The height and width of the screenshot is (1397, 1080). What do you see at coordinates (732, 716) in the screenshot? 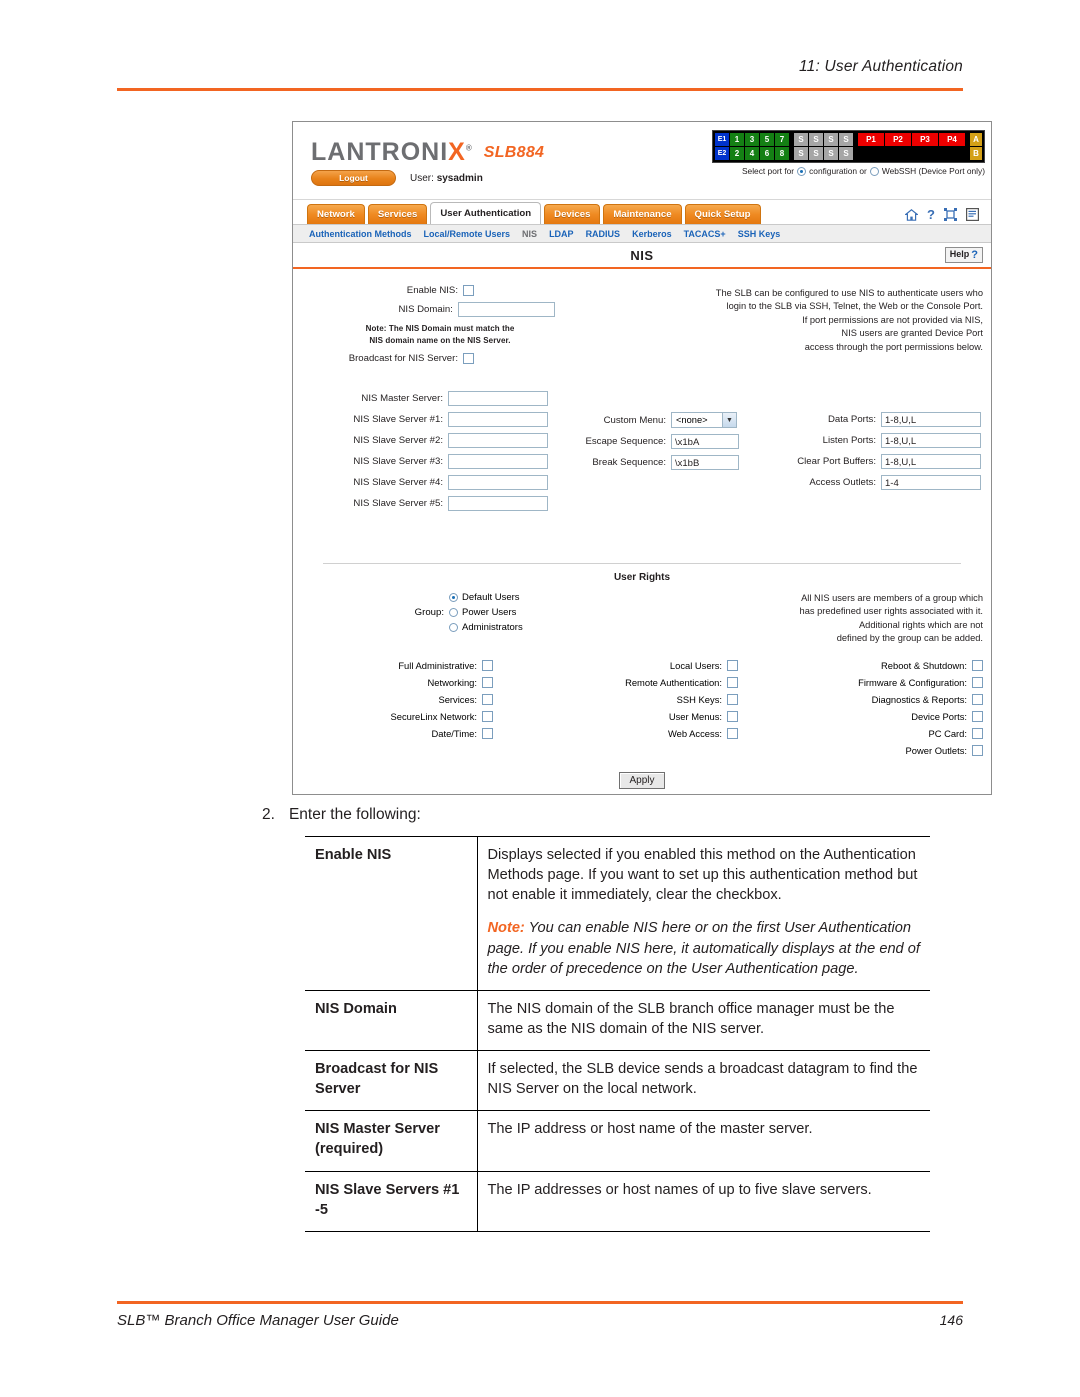
I see `perm-checkbox-user-menus` at bounding box center [732, 716].